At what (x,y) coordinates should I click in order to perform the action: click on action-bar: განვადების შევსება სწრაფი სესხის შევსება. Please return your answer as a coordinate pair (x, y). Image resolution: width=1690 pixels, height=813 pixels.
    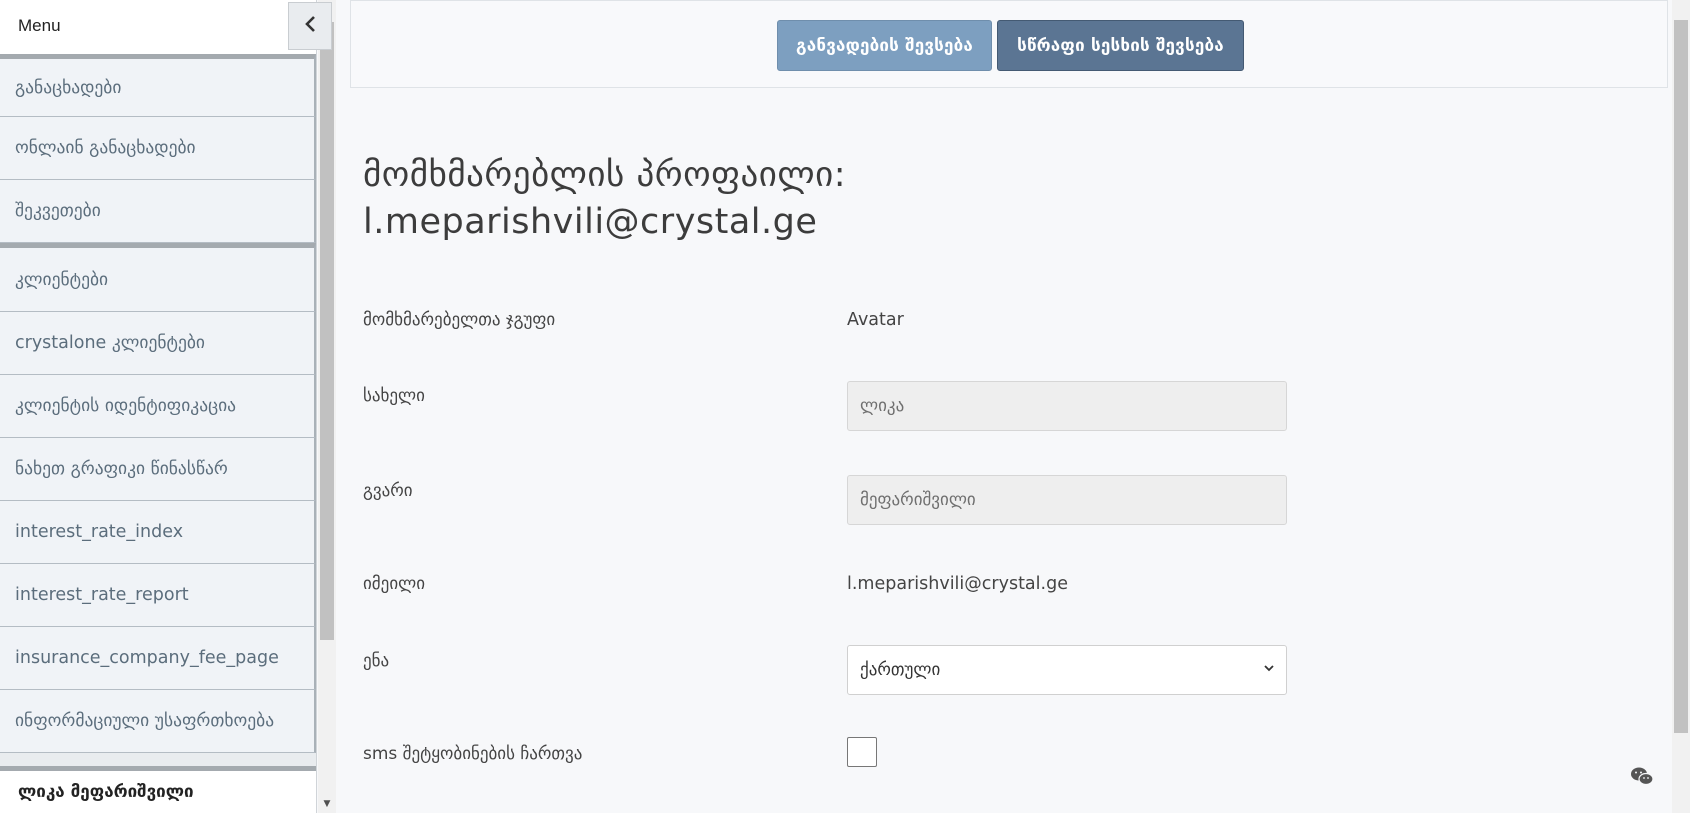
    Looking at the image, I should click on (1009, 44).